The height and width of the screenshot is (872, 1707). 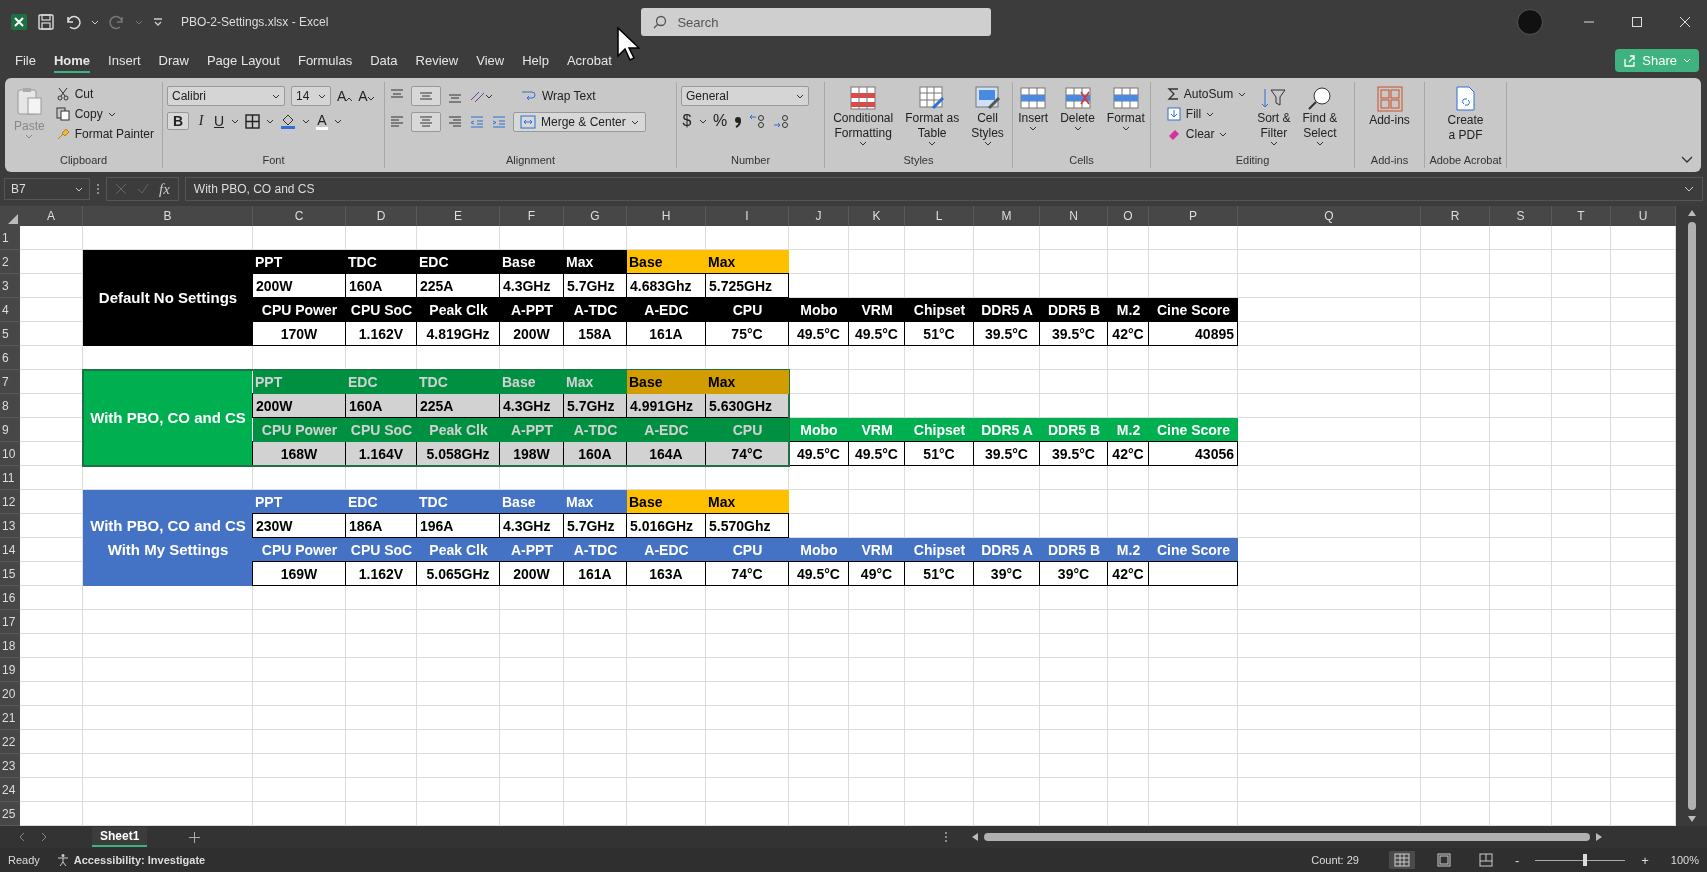 What do you see at coordinates (1274, 116) in the screenshot?
I see `sort-filter-button: Sort & Filter` at bounding box center [1274, 116].